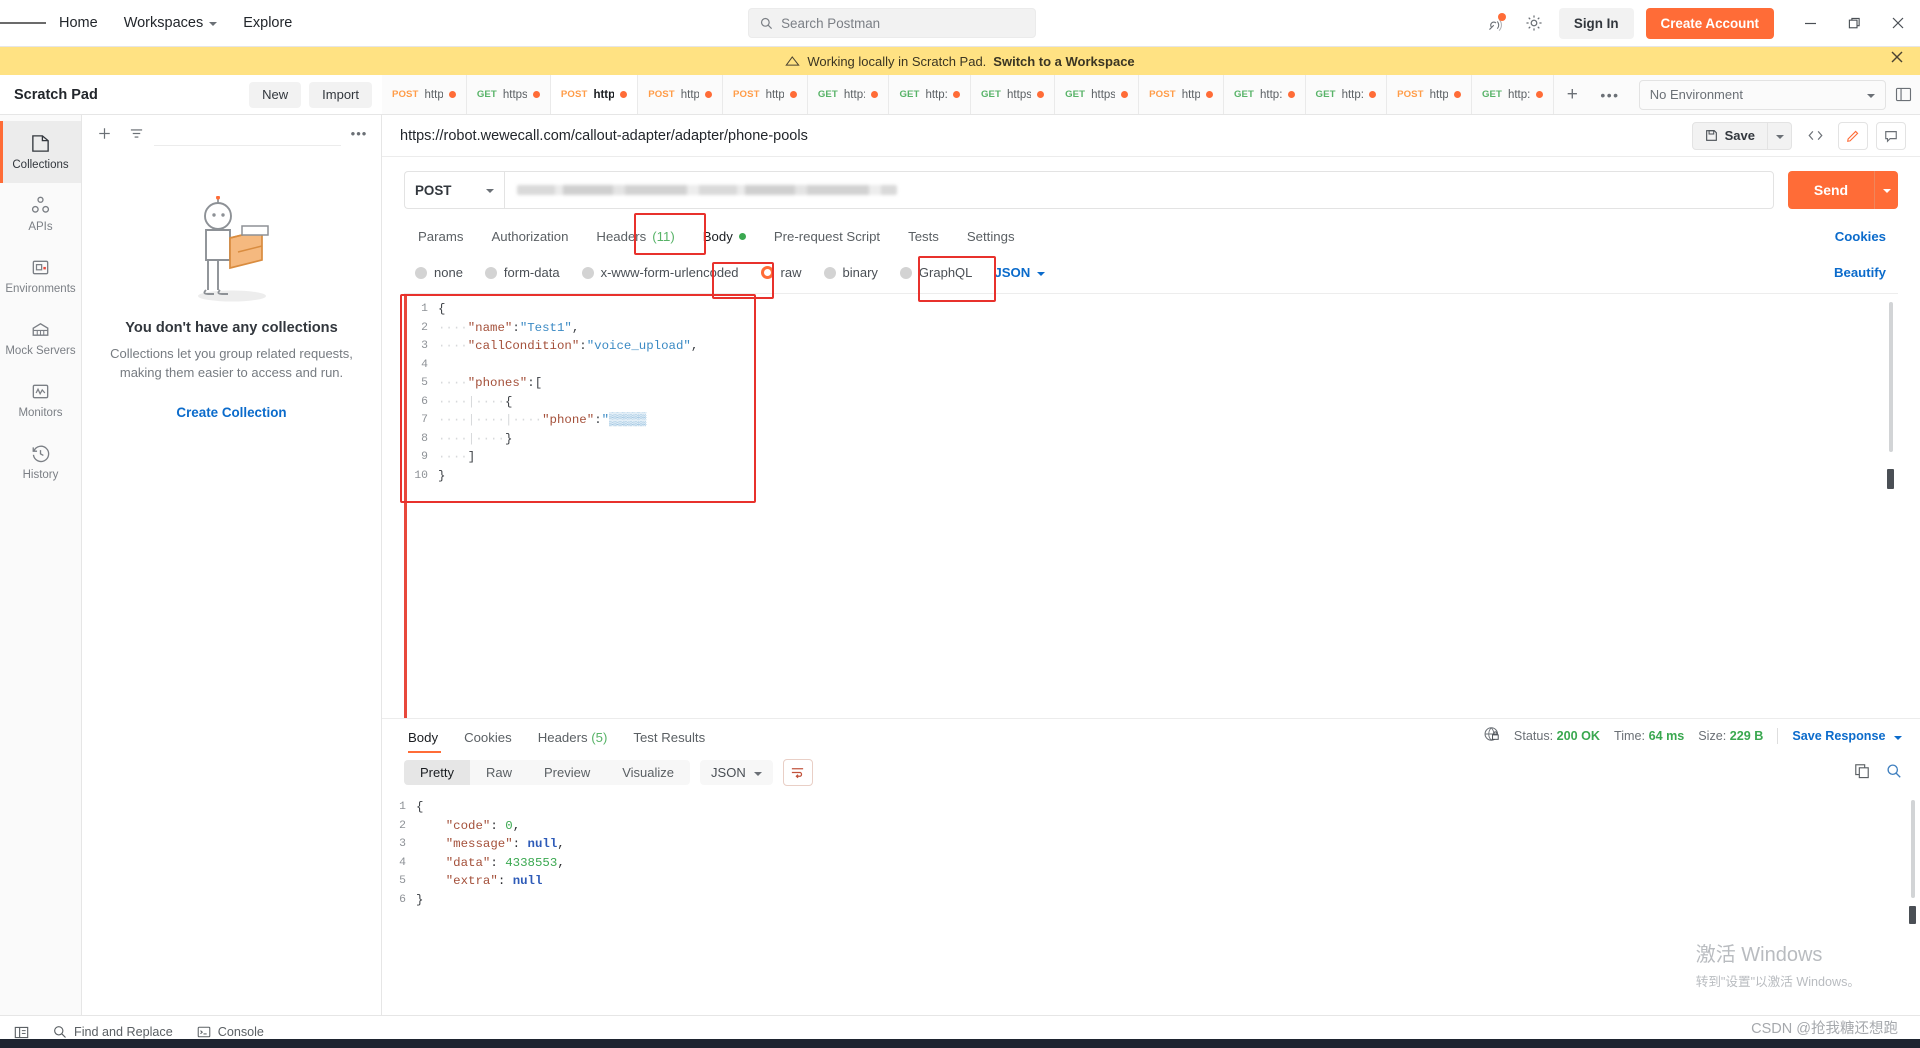 This screenshot has height=1048, width=1920. What do you see at coordinates (440, 238) in the screenshot?
I see `tab-params: Params` at bounding box center [440, 238].